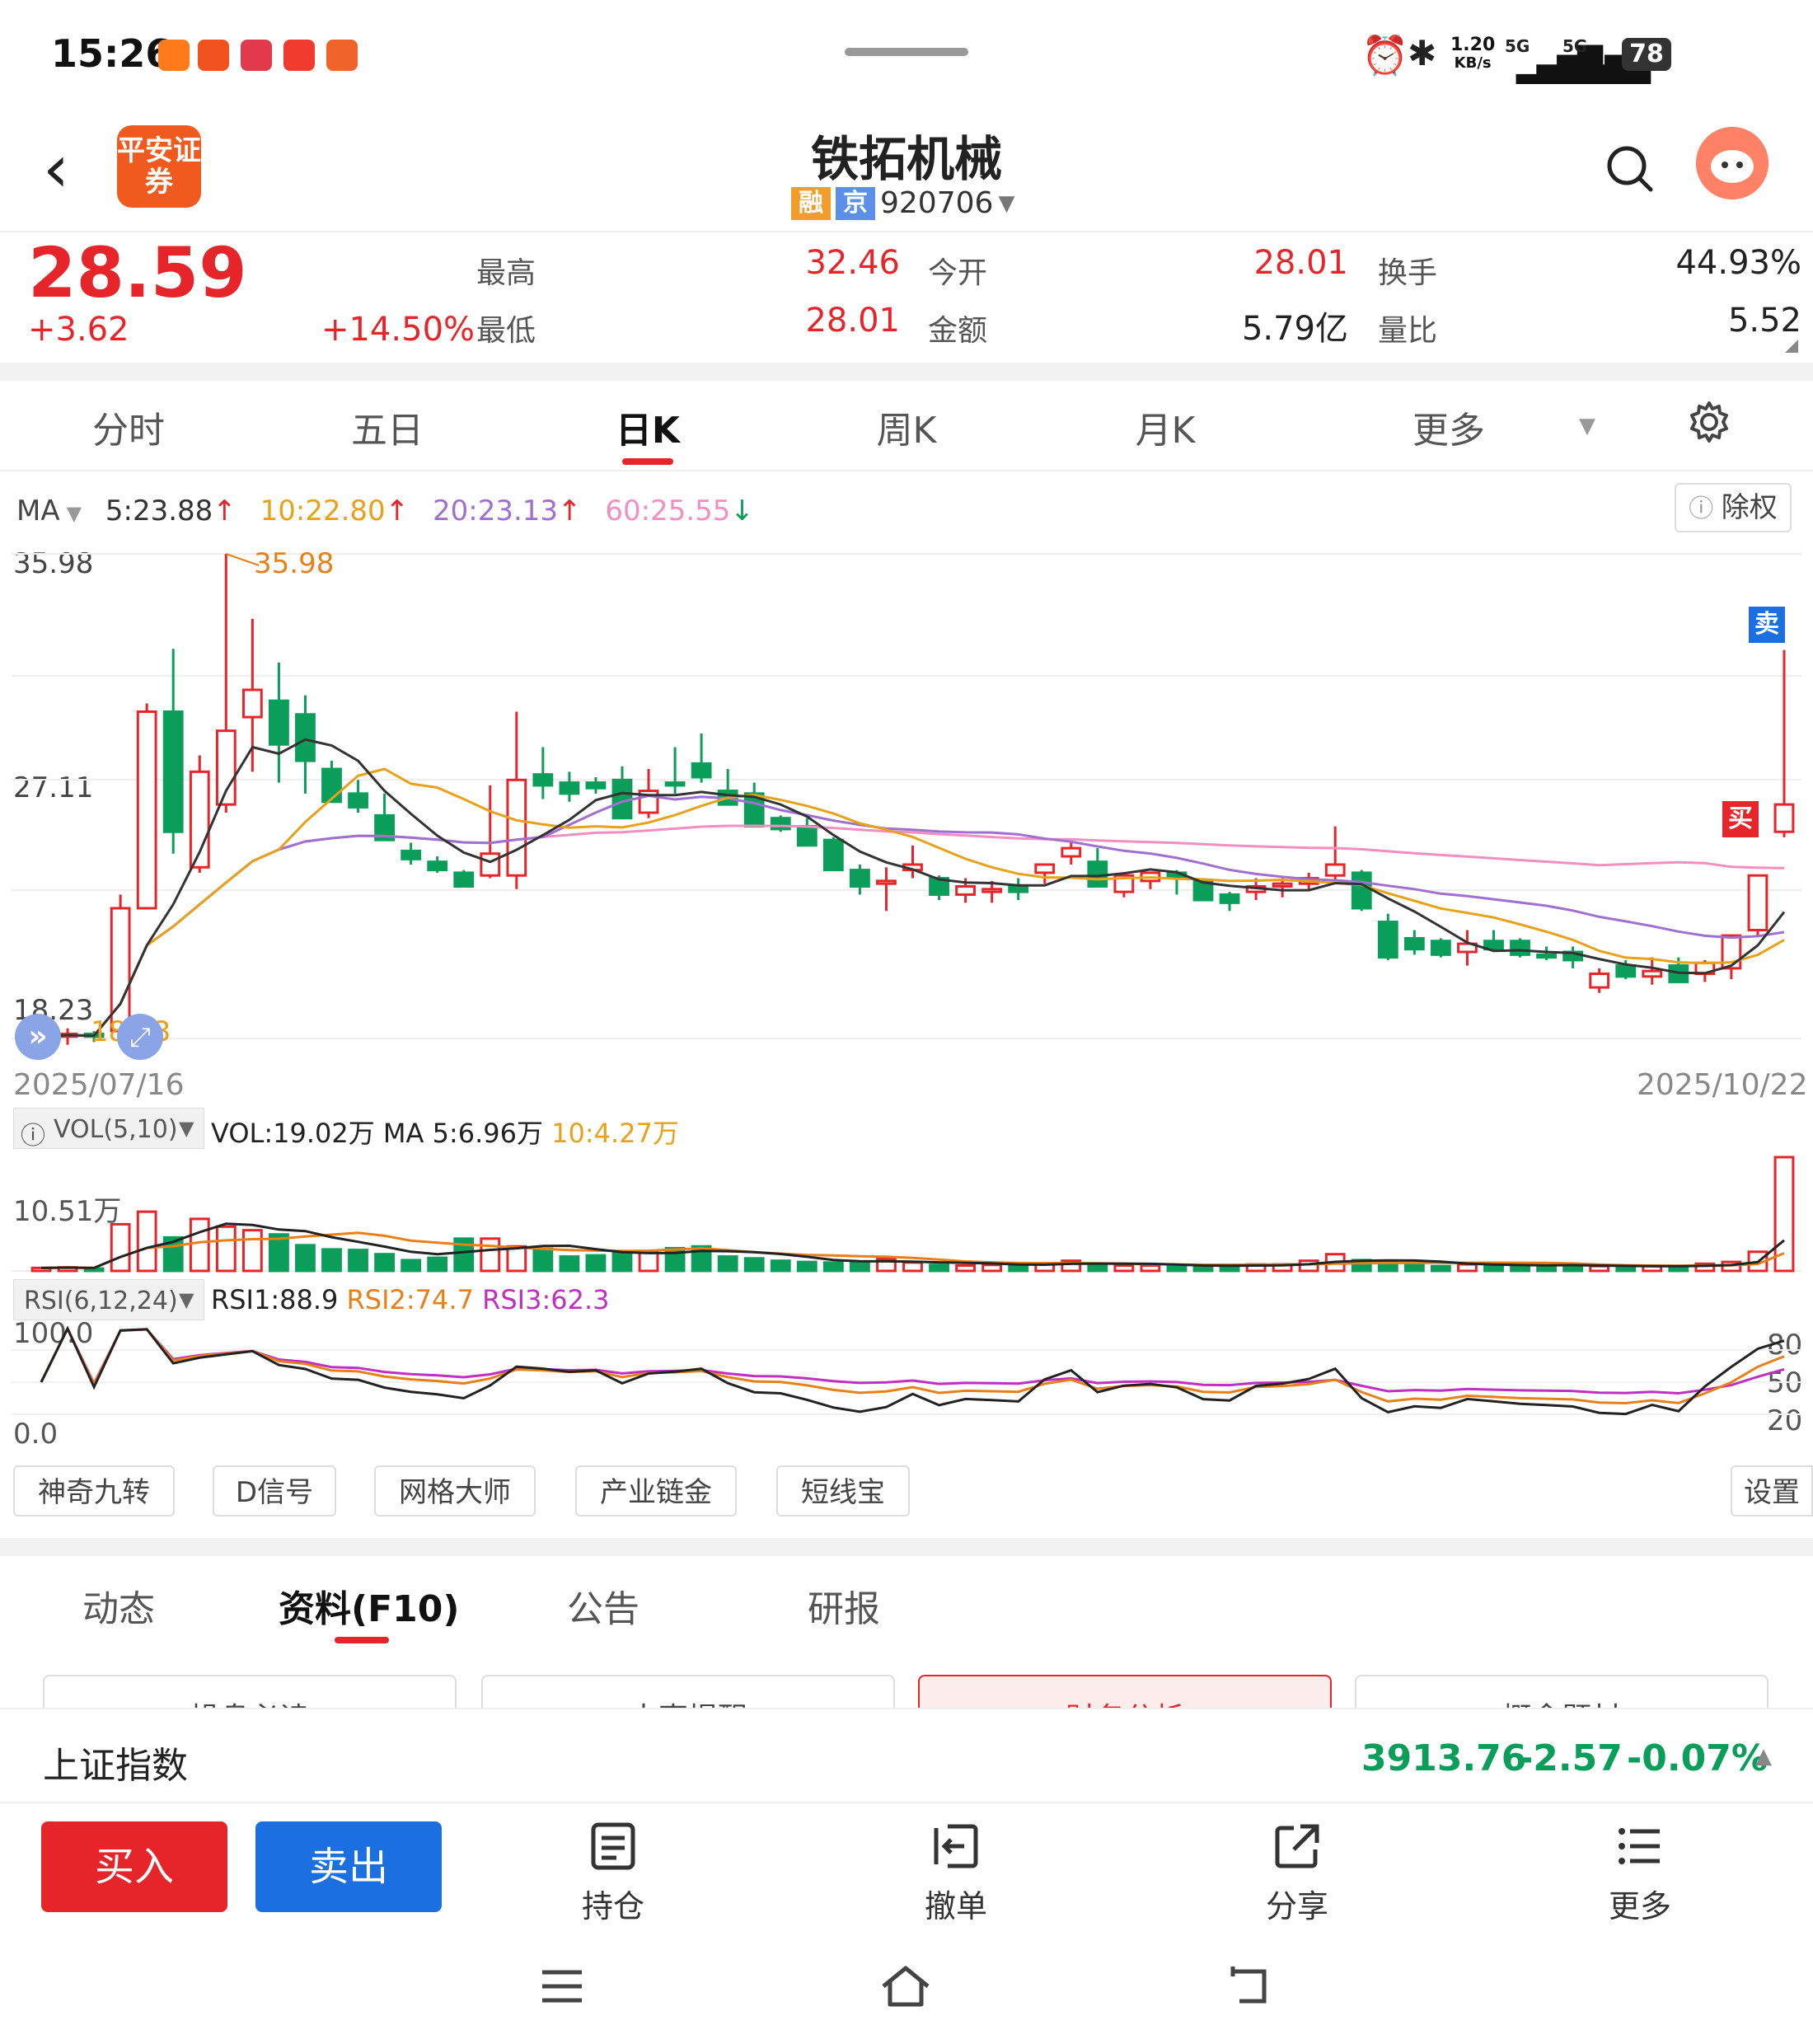 The width and height of the screenshot is (1813, 2044). What do you see at coordinates (913, 888) in the screenshot?
I see `ma5-line` at bounding box center [913, 888].